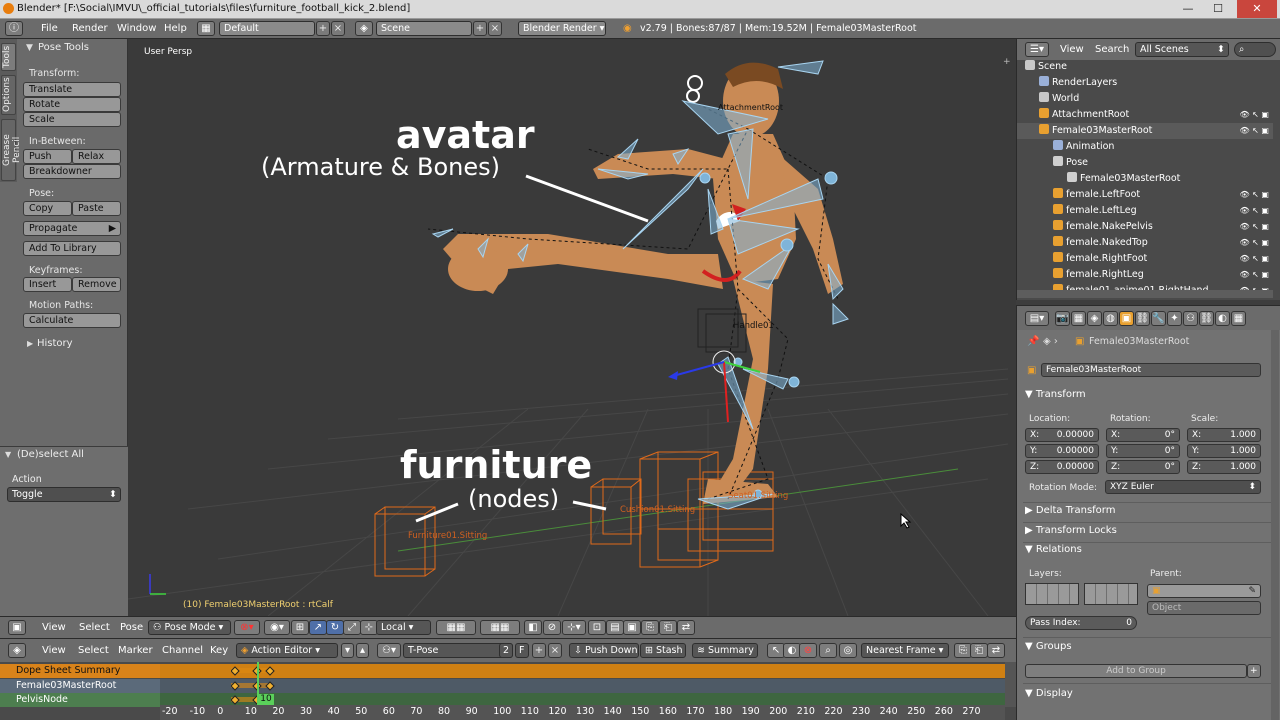  Describe the element at coordinates (1007, 62) in the screenshot. I see `viewport-corner-plus-icon: +` at that location.